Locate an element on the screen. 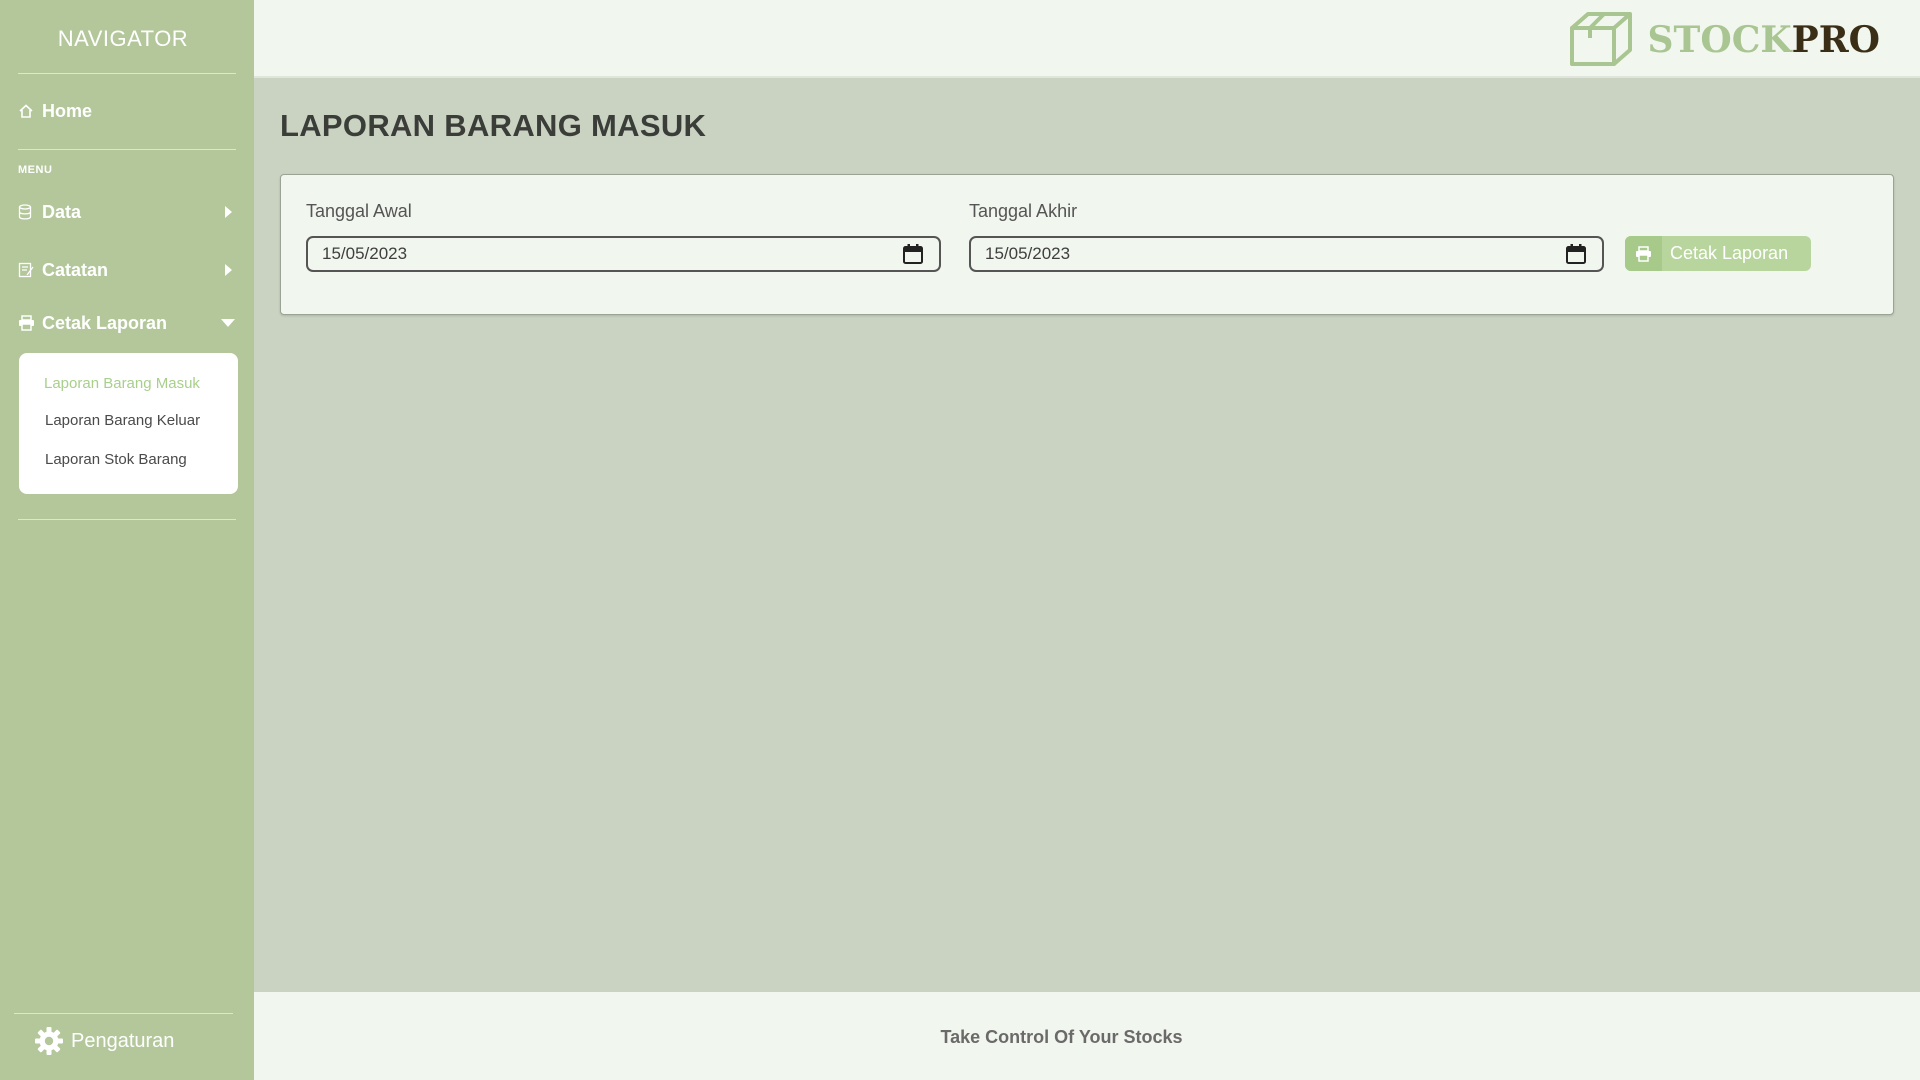 The width and height of the screenshot is (1920, 1080). sidebar-item-data: Data is located at coordinates (127, 212).